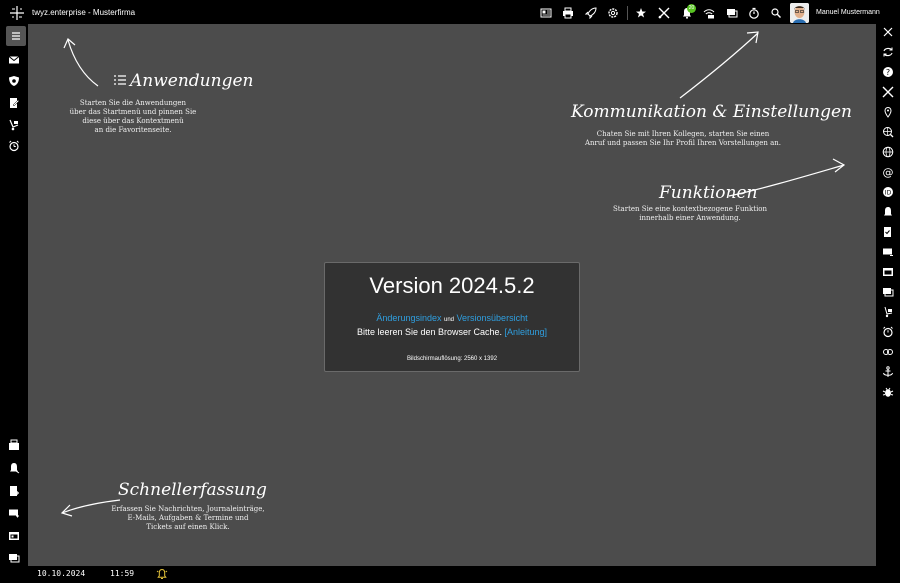 The width and height of the screenshot is (900, 583). What do you see at coordinates (799, 13) in the screenshot?
I see `user-avatar` at bounding box center [799, 13].